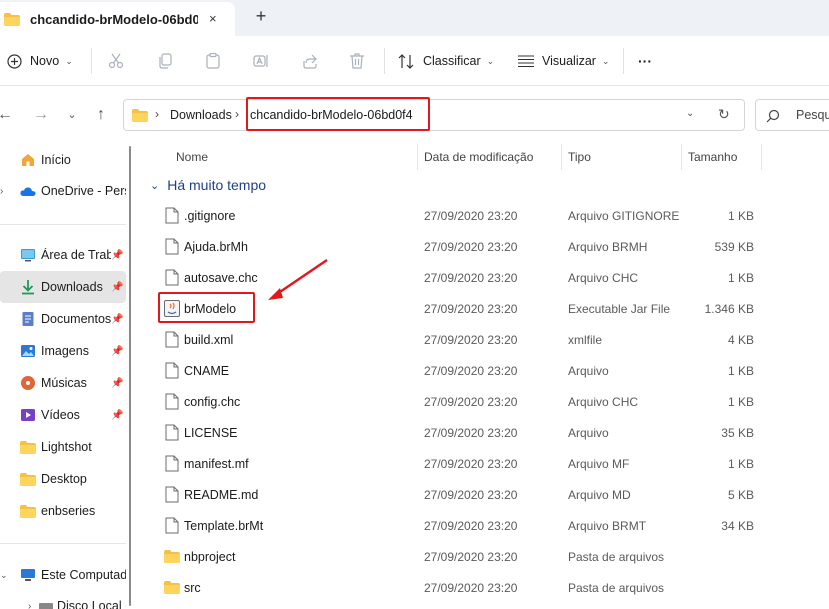  What do you see at coordinates (40, 61) in the screenshot?
I see `new-button: Novo ⌄` at bounding box center [40, 61].